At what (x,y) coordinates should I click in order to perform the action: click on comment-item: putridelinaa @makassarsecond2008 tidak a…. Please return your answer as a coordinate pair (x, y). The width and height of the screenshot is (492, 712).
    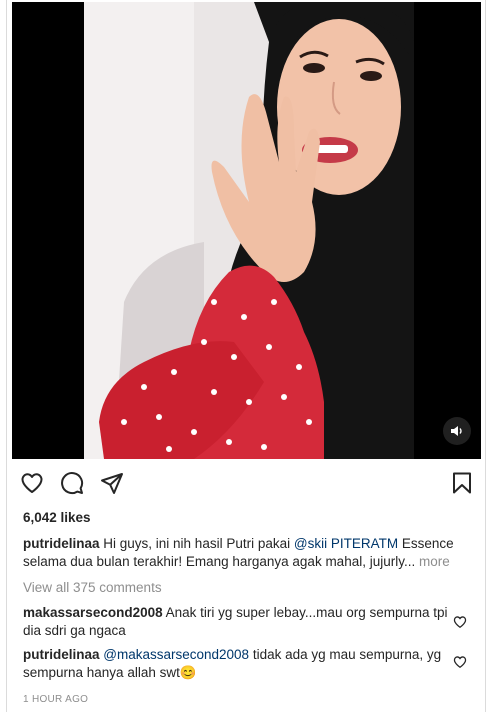
    Looking at the image, I should click on (238, 664).